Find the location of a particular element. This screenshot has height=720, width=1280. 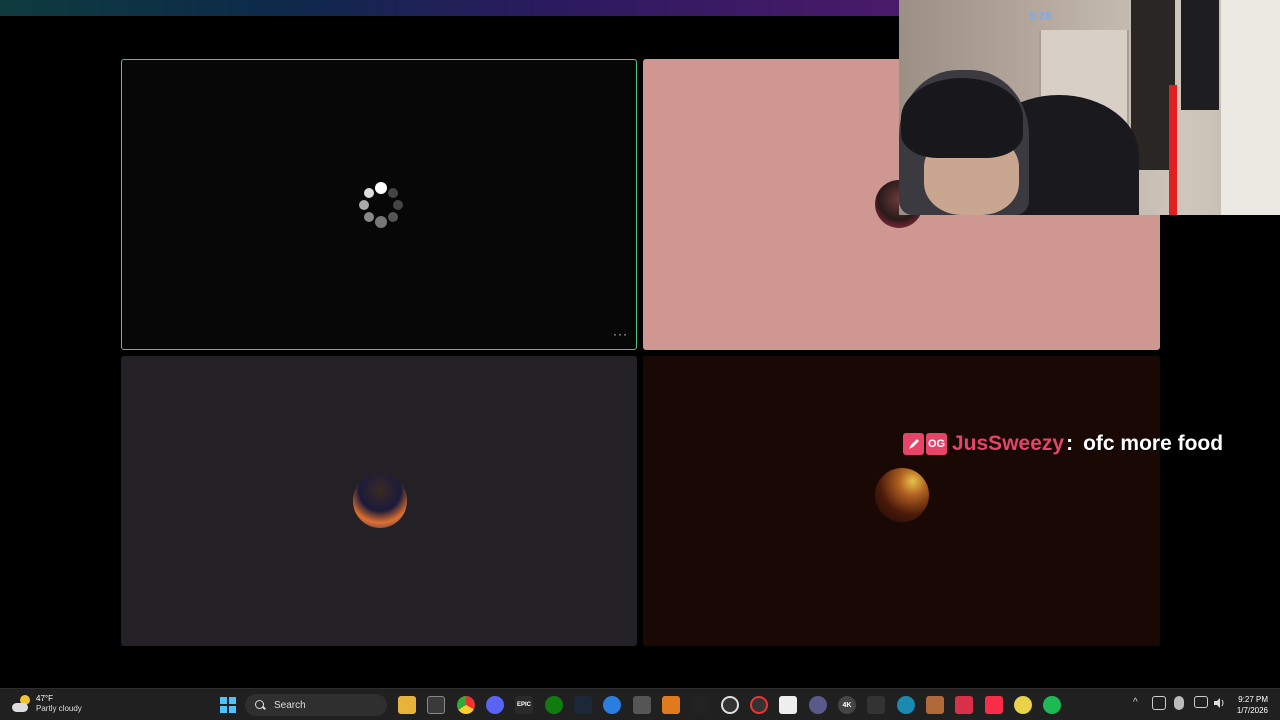

search-box: Search is located at coordinates (316, 705).